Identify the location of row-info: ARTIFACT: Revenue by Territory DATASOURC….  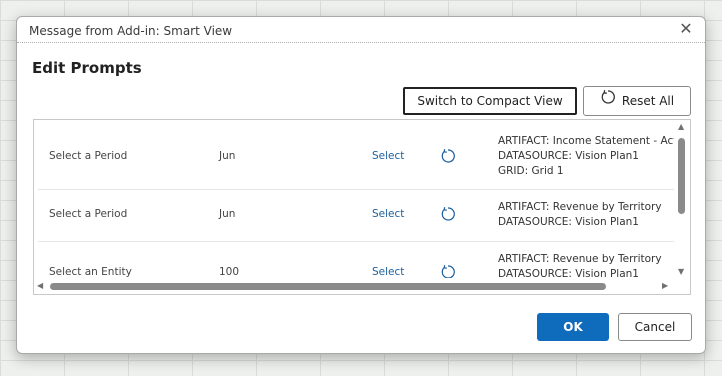
(586, 215).